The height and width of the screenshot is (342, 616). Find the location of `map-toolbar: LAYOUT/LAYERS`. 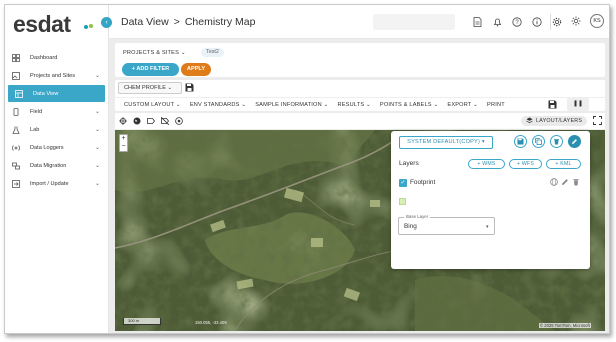

map-toolbar: LAYOUT/LAYERS is located at coordinates (360, 121).